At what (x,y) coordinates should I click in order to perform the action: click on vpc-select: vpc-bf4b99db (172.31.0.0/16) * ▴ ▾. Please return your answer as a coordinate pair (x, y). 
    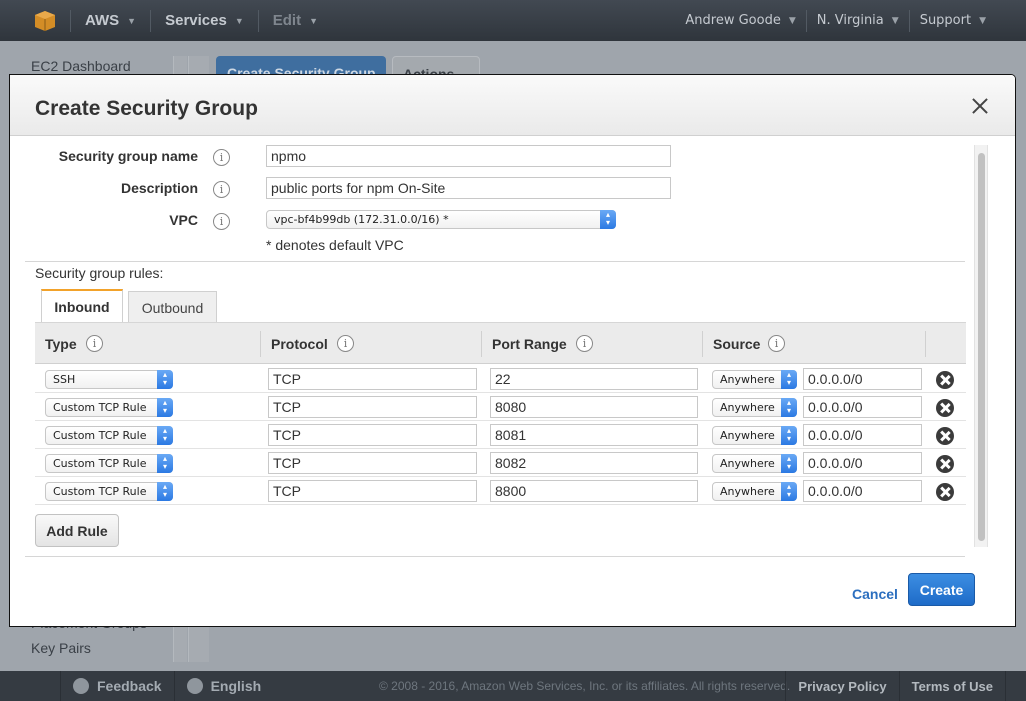
    Looking at the image, I should click on (441, 219).